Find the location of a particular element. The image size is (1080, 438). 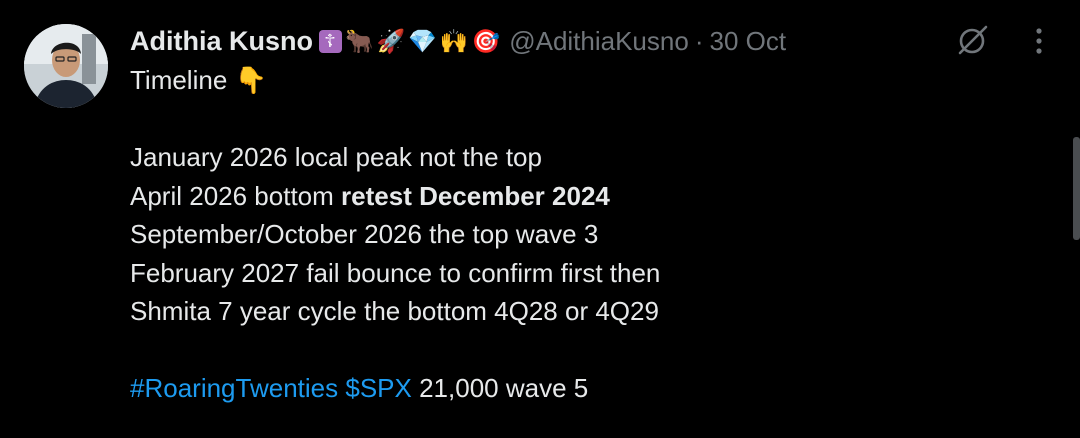

author-display-name: Adithia Kusno is located at coordinates (221, 41).